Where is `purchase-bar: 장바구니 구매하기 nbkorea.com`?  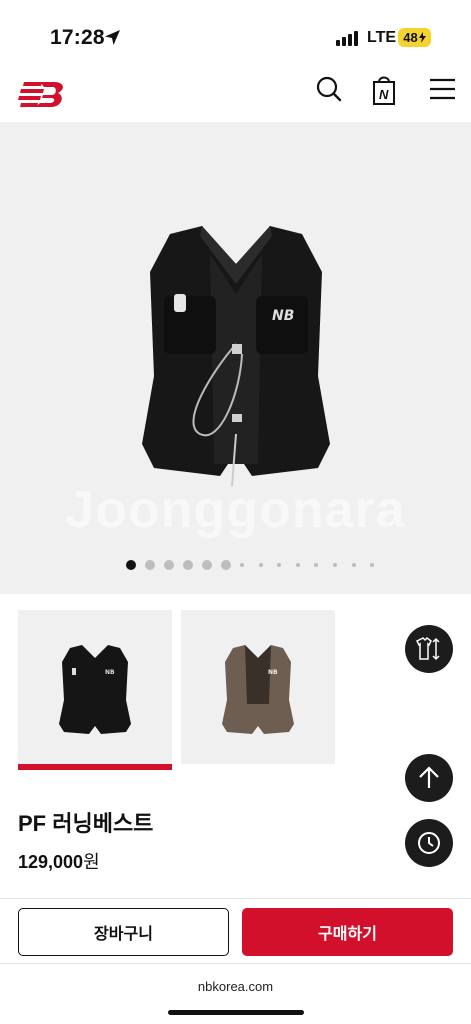 purchase-bar: 장바구니 구매하기 nbkorea.com is located at coordinates (235, 961).